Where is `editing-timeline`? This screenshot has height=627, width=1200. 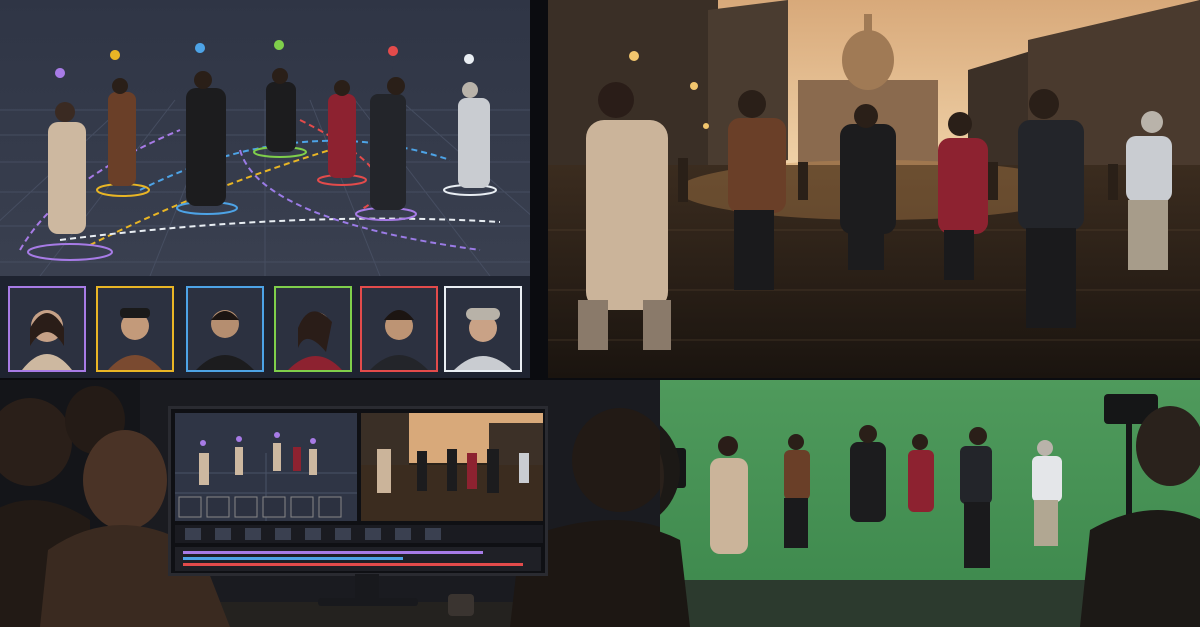
editing-timeline is located at coordinates (358, 559).